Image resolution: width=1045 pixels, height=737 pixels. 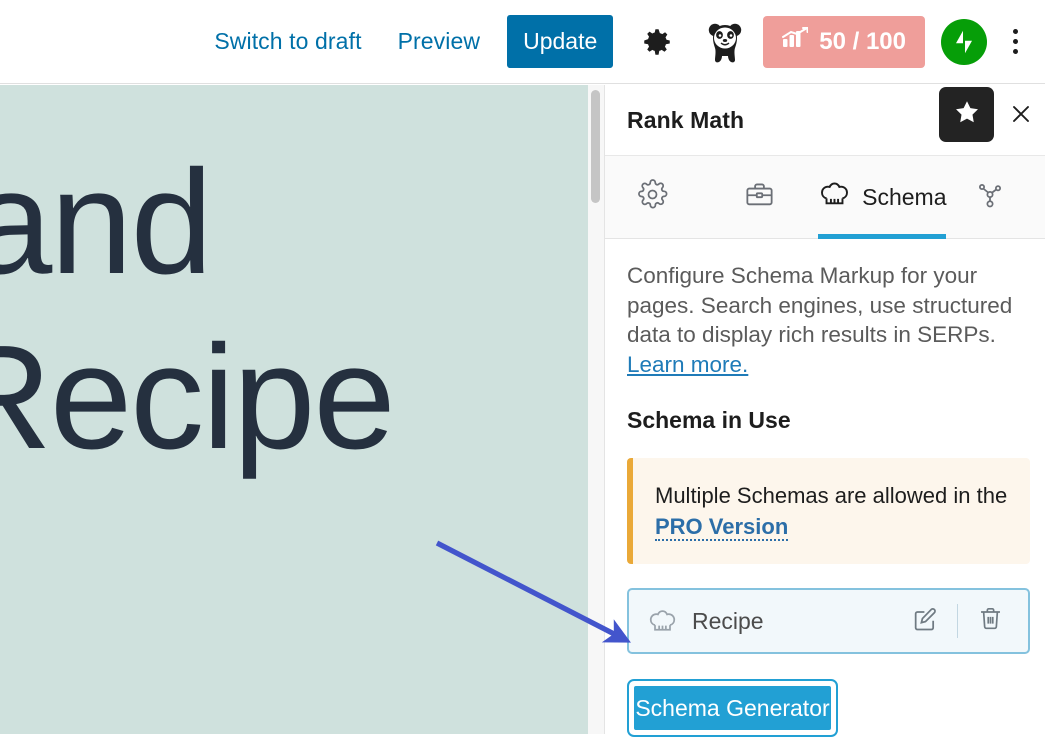 What do you see at coordinates (828, 621) in the screenshot?
I see `schema-in-use-card: Recipe` at bounding box center [828, 621].